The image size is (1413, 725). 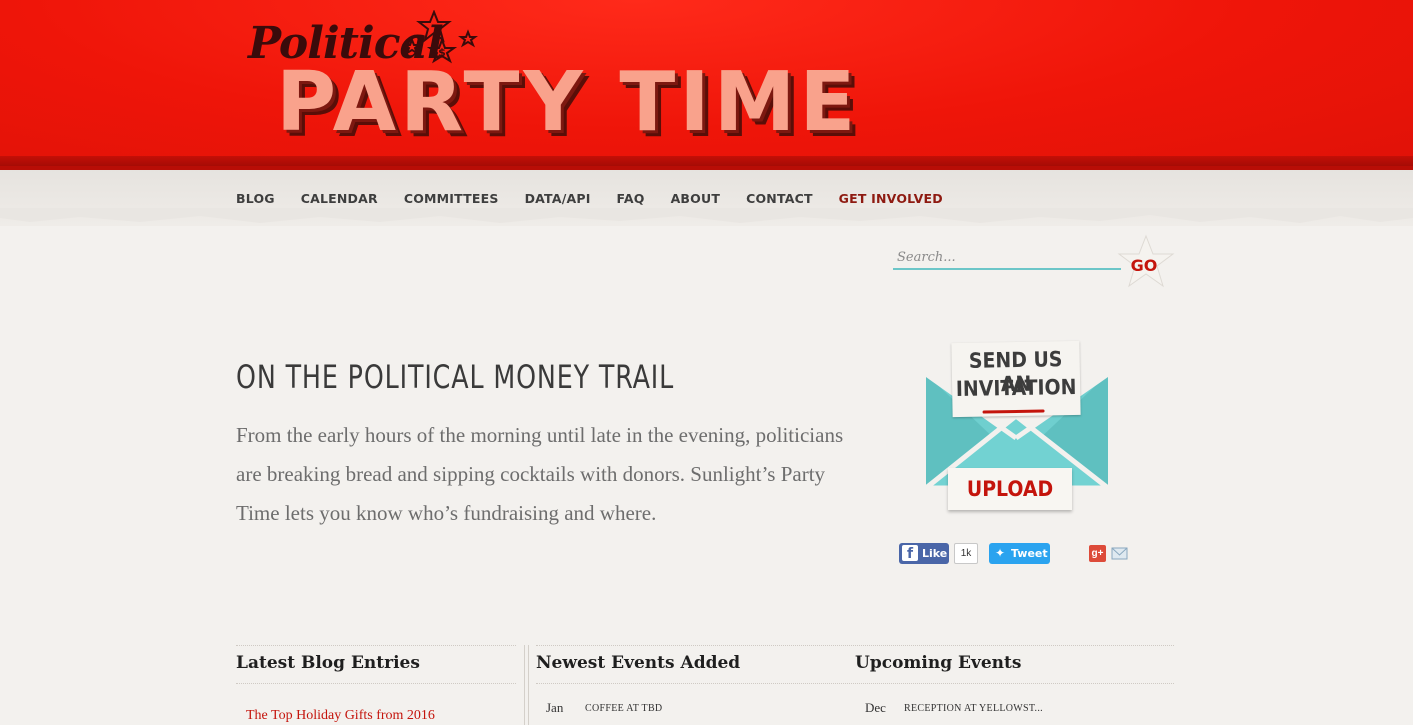 I want to click on facebook-like-button: f Like, so click(x=924, y=553).